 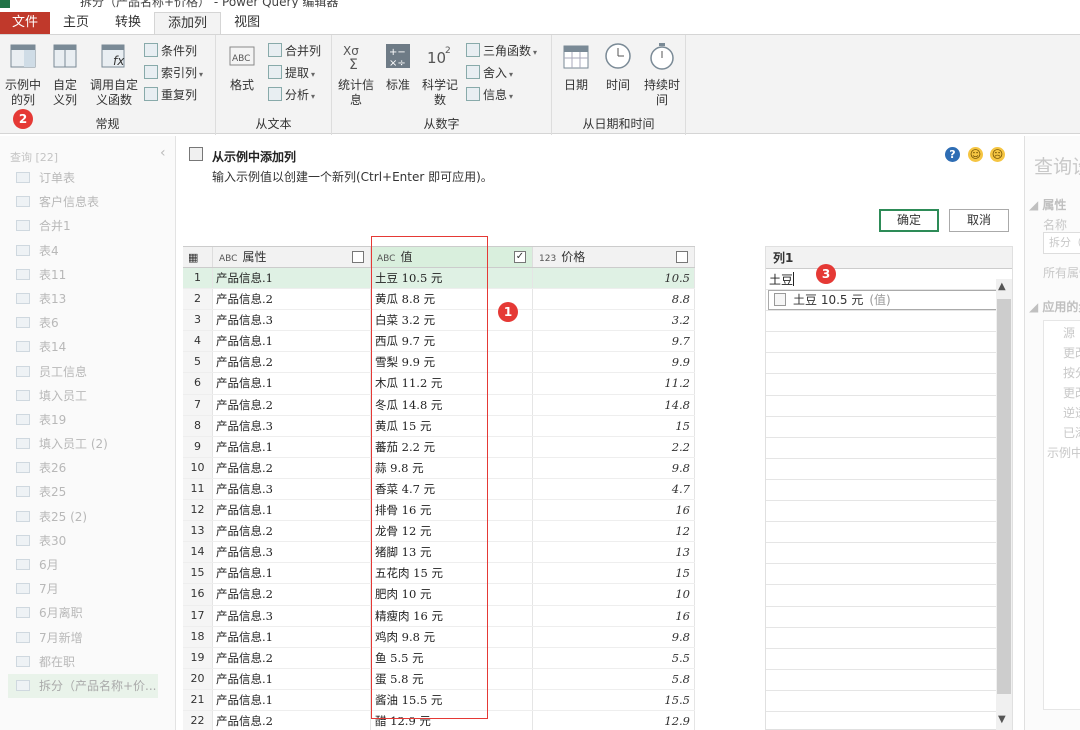 I want to click on query-item: 表19, so click(x=87, y=420).